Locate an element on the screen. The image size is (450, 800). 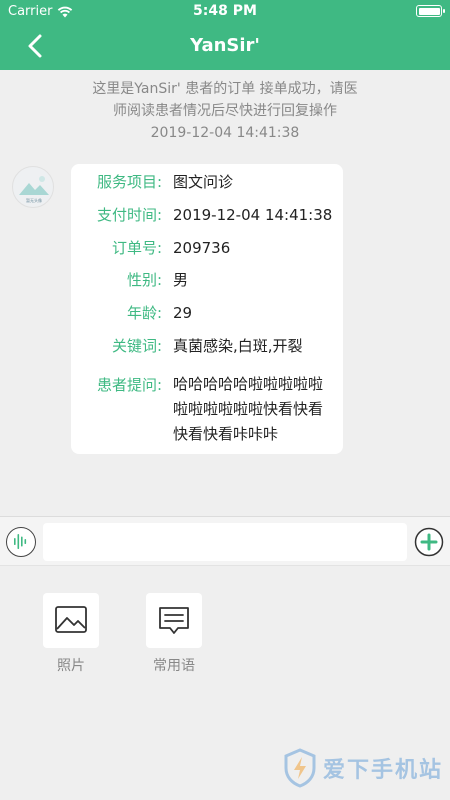
voice-button is located at coordinates (21, 542).